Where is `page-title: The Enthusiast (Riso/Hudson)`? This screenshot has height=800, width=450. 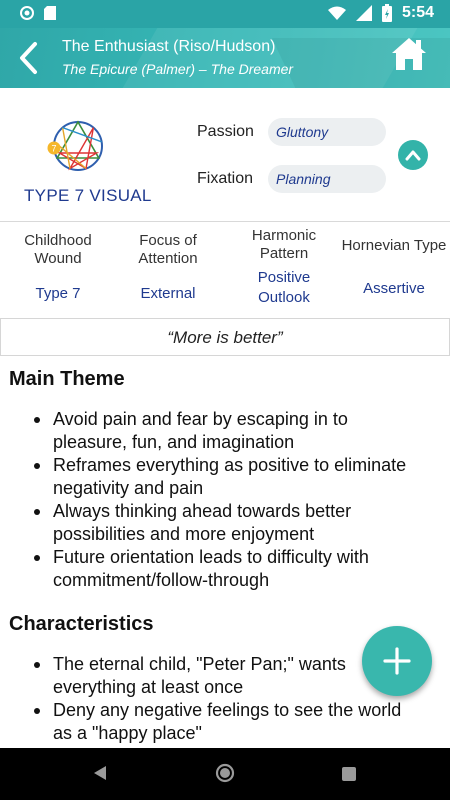
page-title: The Enthusiast (Riso/Hudson) is located at coordinates (169, 46).